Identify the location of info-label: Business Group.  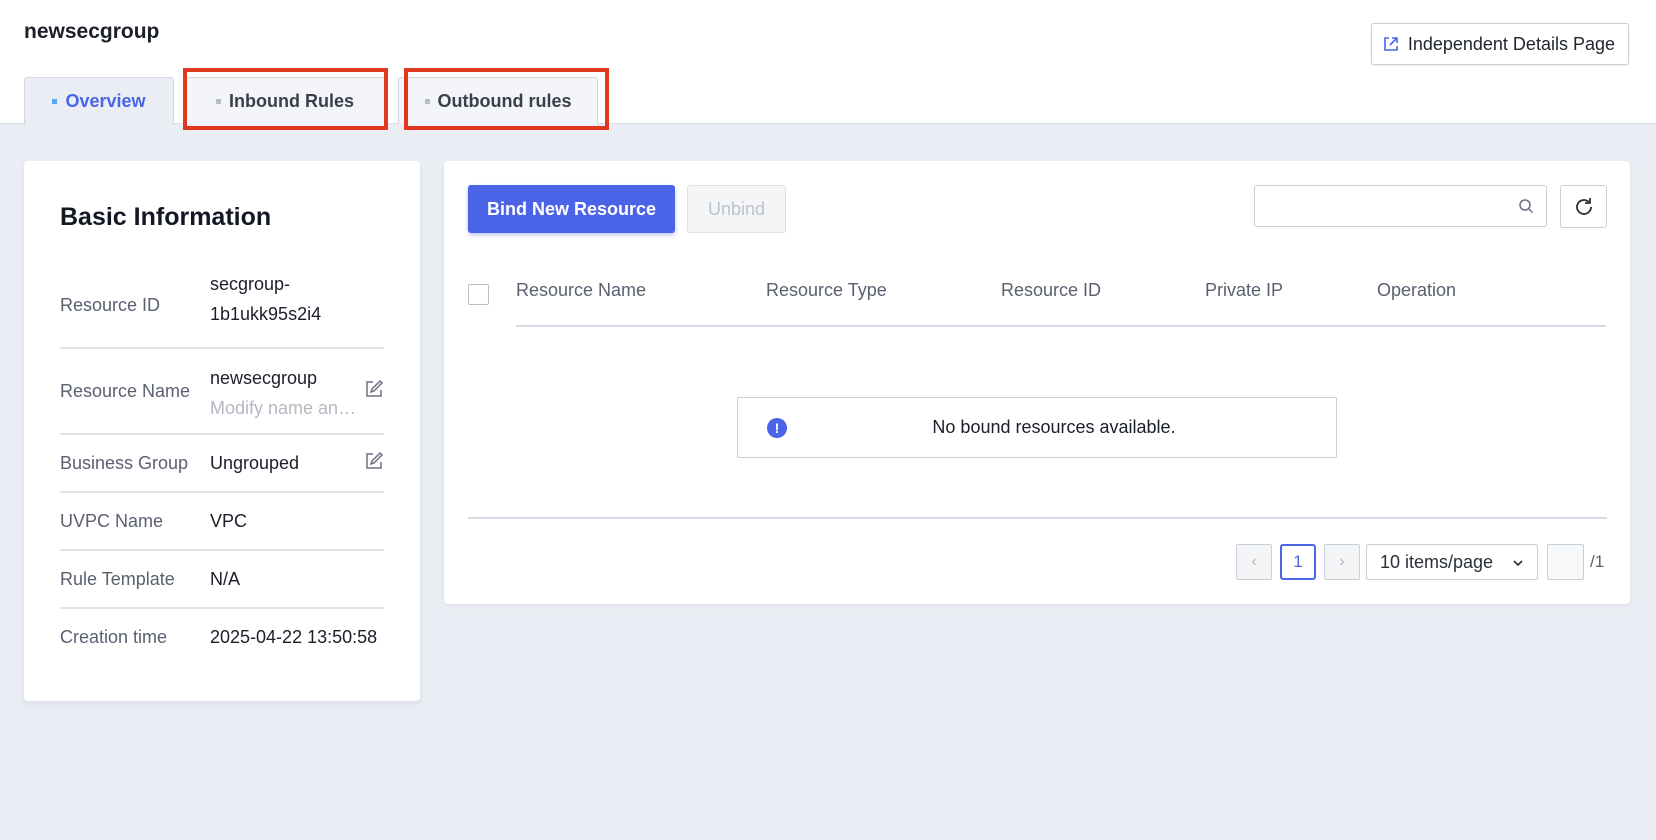
(124, 463).